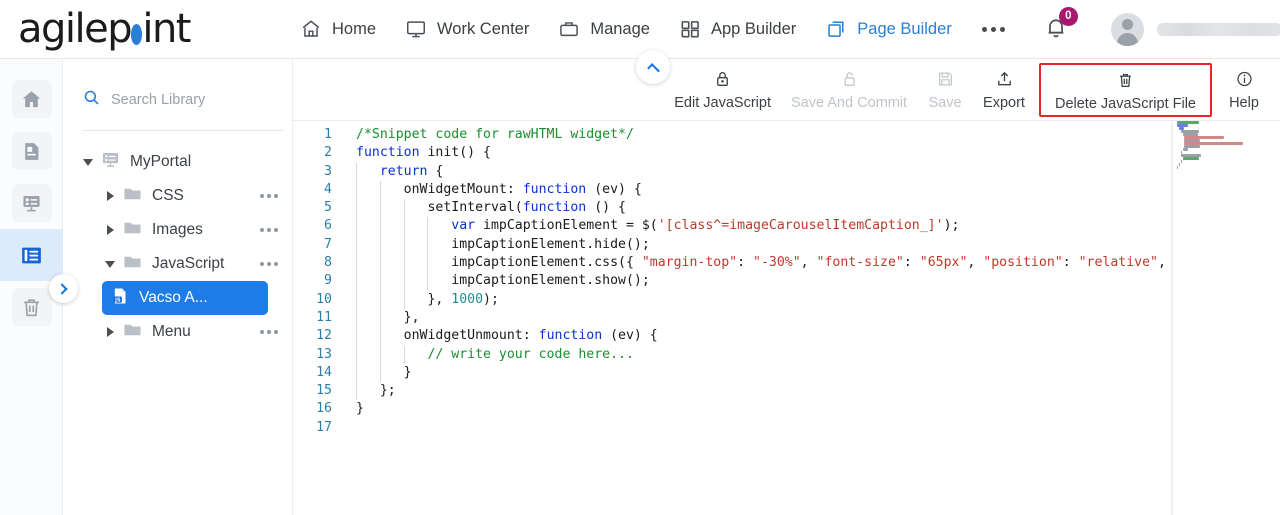  Describe the element at coordinates (736, 208) in the screenshot. I see `code-line: 5 setInterval(function () {` at that location.